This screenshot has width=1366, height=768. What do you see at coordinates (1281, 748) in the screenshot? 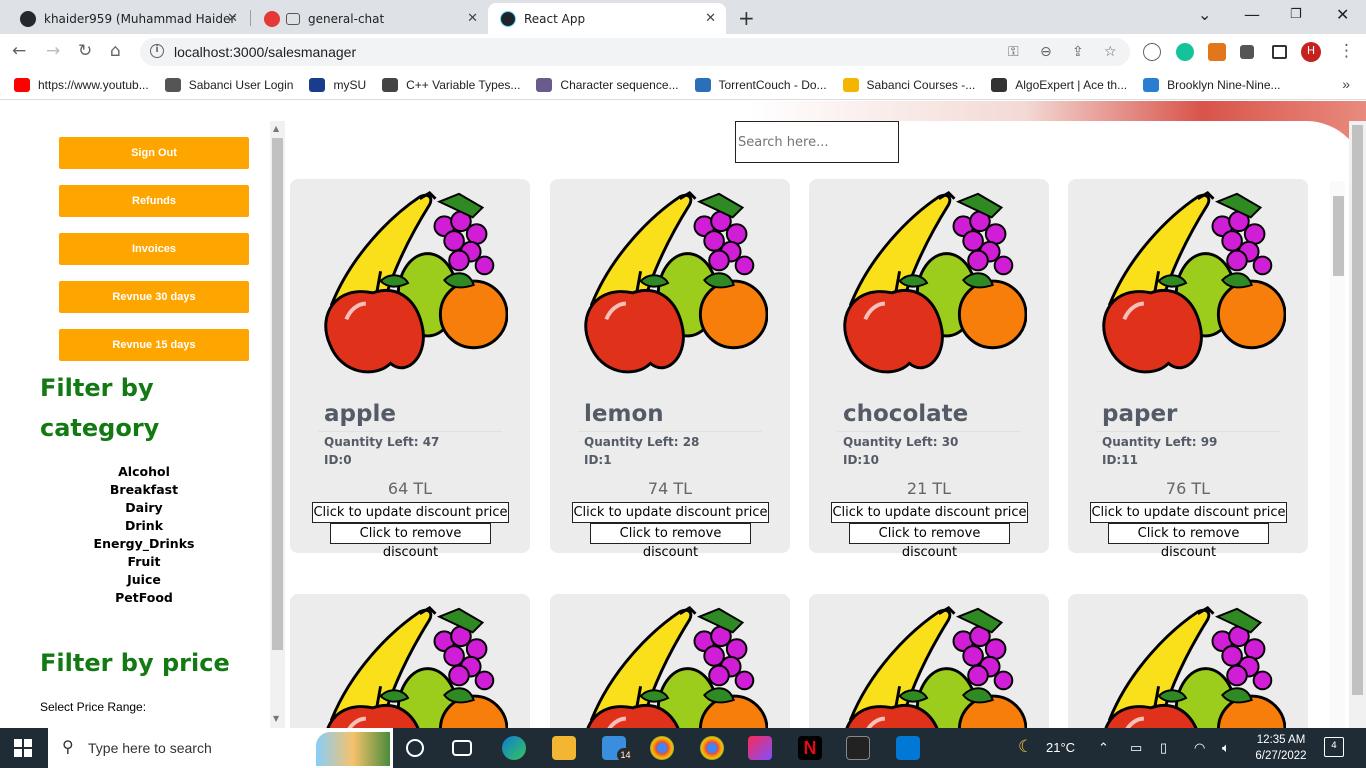
I see `clock: 12:35 AM 6/27/2022` at bounding box center [1281, 748].